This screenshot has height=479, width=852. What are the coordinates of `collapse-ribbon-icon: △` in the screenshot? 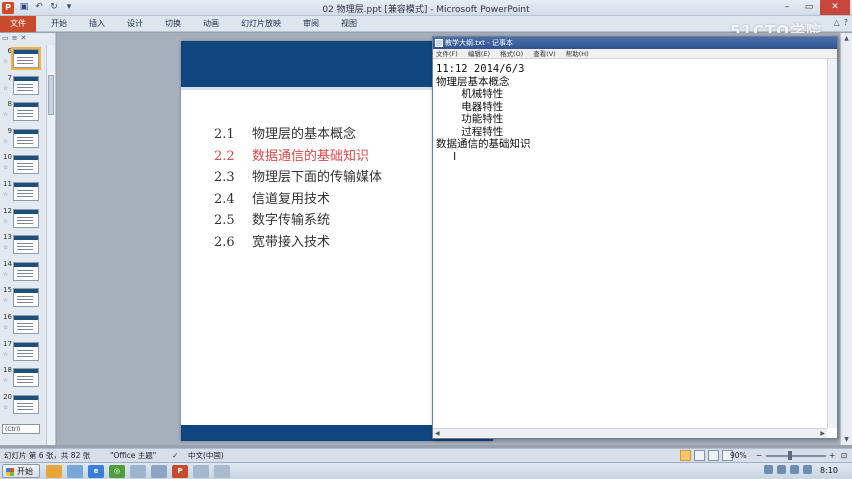 It's located at (837, 22).